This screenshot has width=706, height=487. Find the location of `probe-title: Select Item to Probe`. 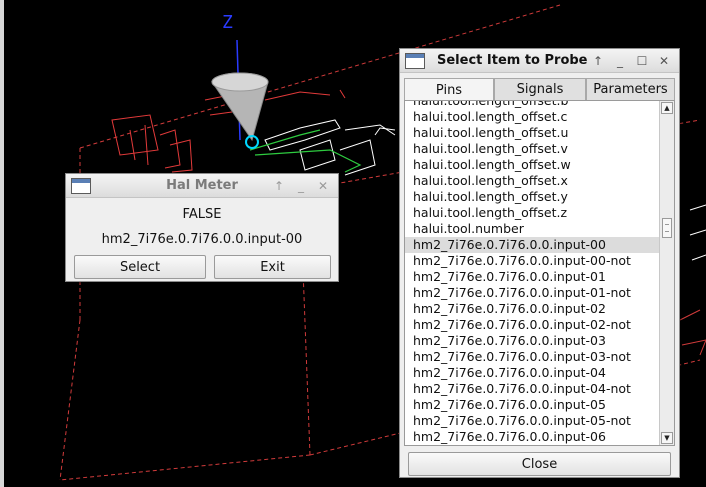

probe-title: Select Item to Probe is located at coordinates (512, 60).